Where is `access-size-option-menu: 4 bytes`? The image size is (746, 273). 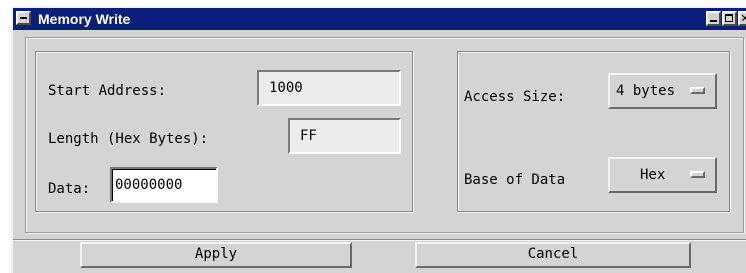
access-size-option-menu: 4 bytes is located at coordinates (662, 91).